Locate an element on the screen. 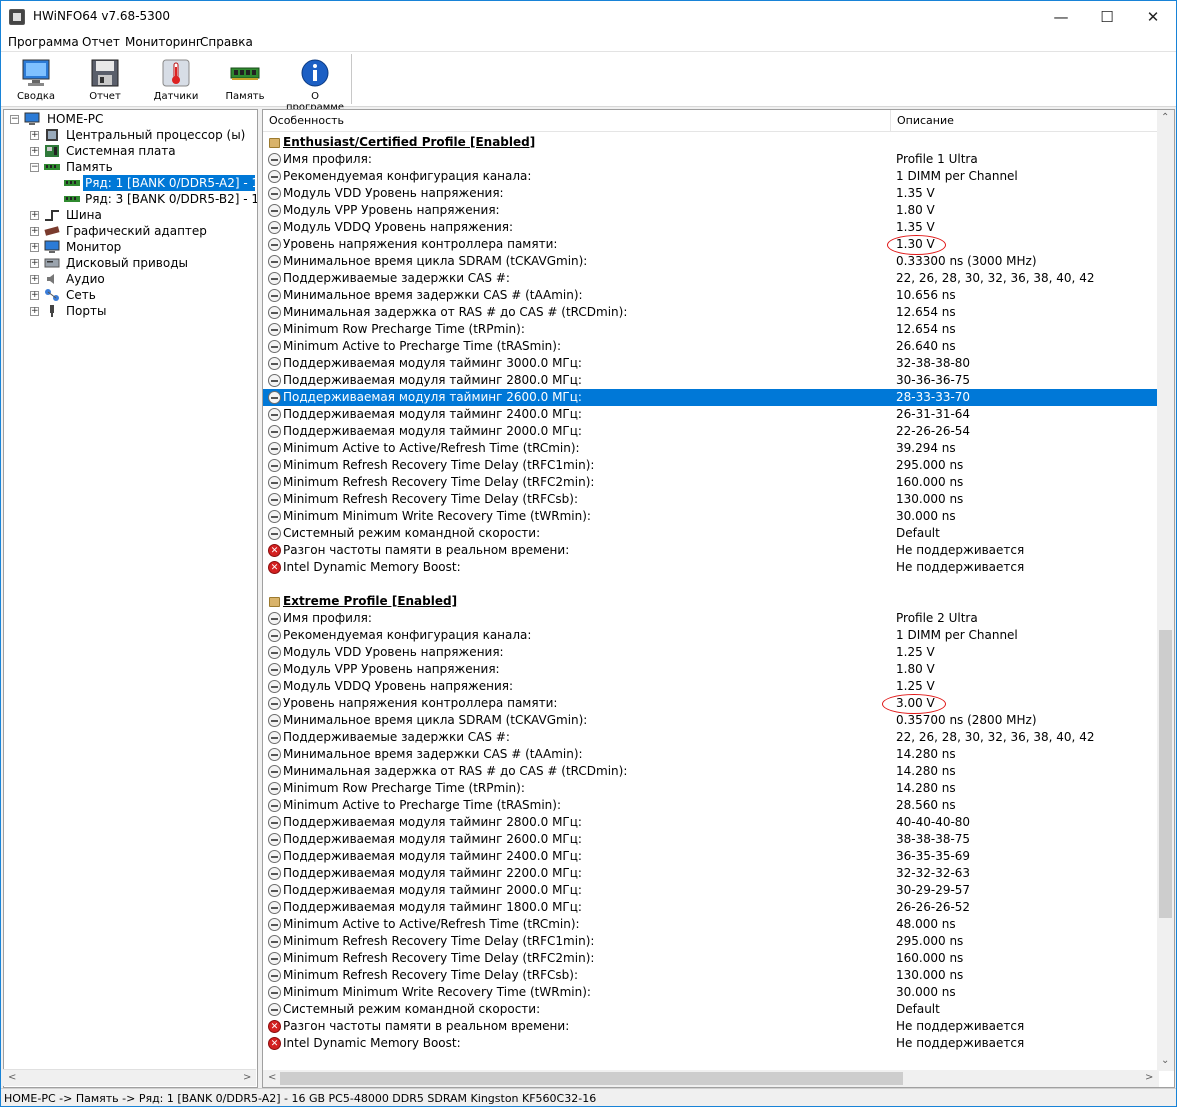 This screenshot has height=1107, width=1177. monitor-icon is located at coordinates (36, 73).